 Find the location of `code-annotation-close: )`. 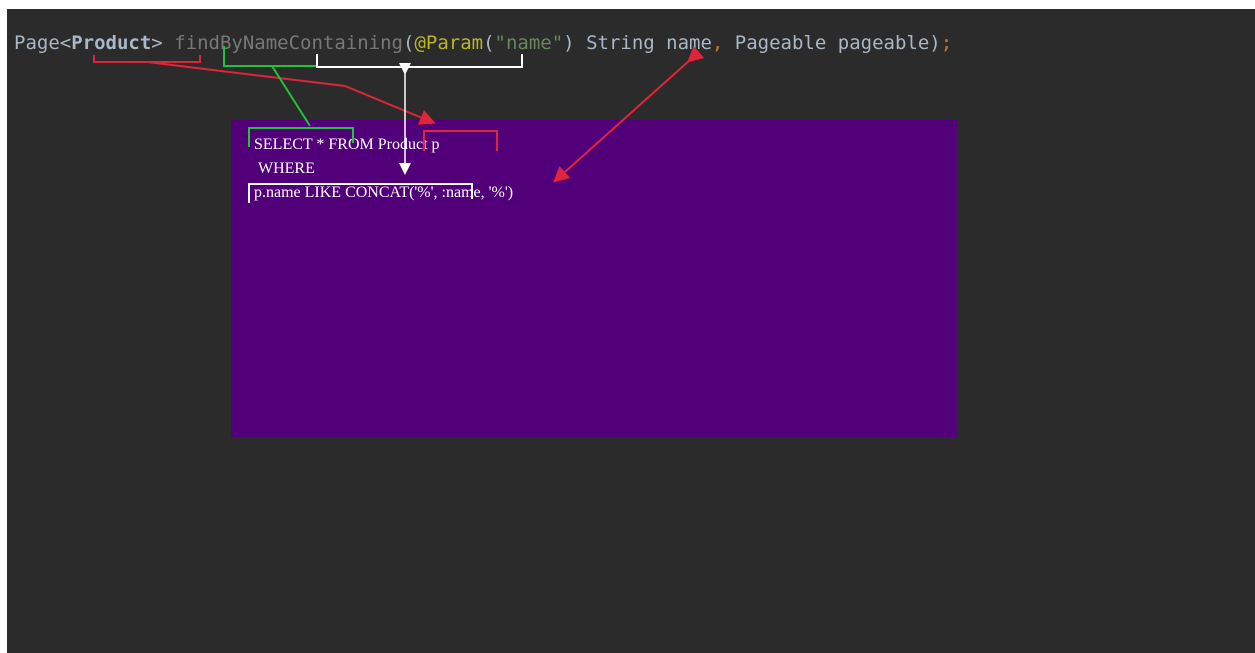

code-annotation-close: ) is located at coordinates (569, 43).